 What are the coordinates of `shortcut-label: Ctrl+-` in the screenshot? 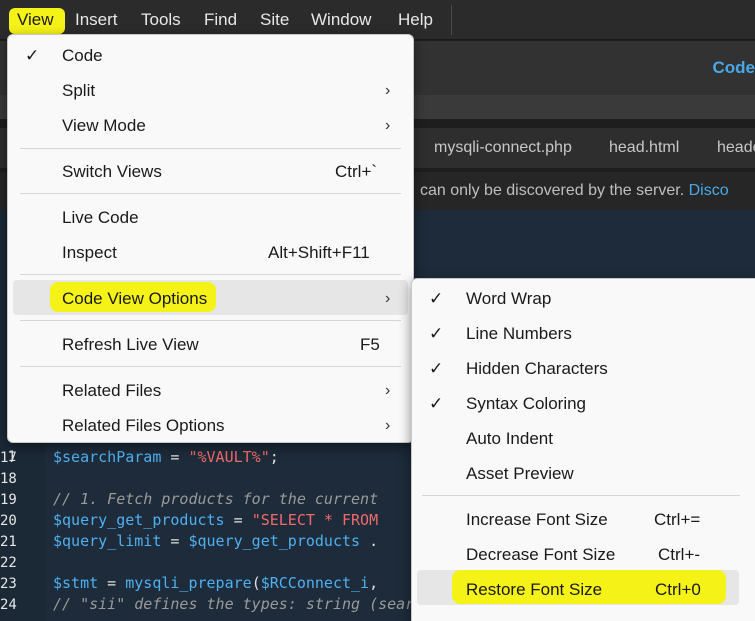 It's located at (679, 554).